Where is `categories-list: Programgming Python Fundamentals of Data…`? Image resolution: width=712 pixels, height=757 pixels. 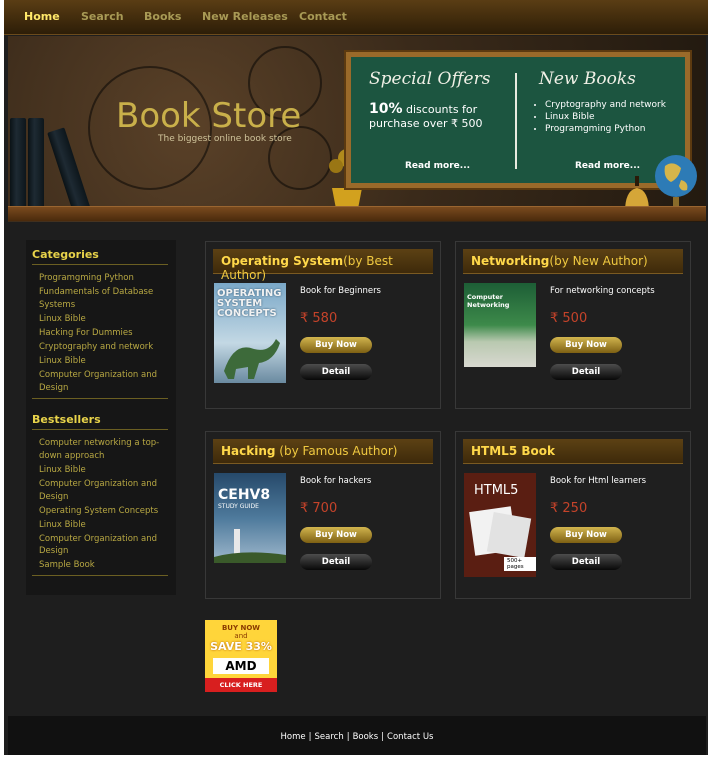
categories-list: Programgming Python Fundamentals of Data… is located at coordinates (103, 333).